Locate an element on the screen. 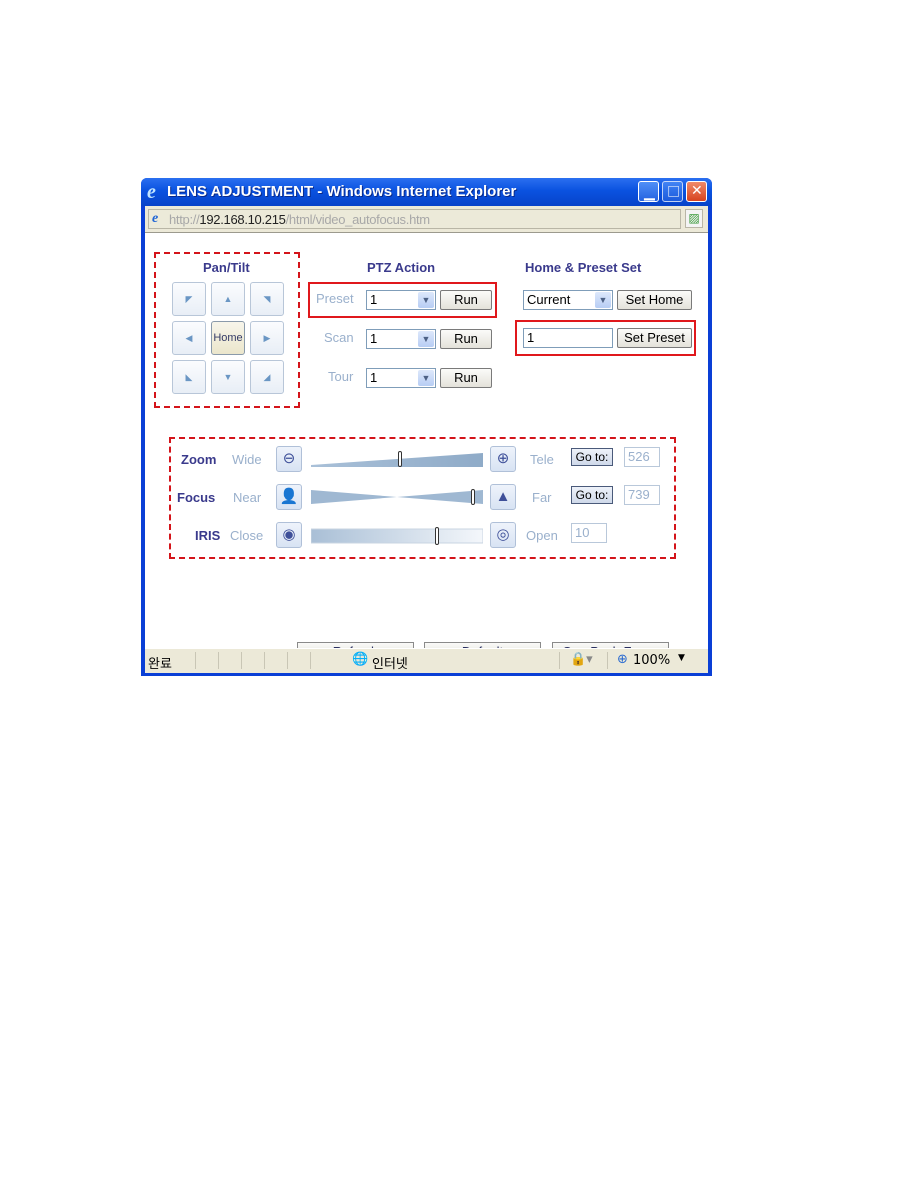 This screenshot has height=1188, width=918. pan-tilt-down-left-button: ◣ is located at coordinates (189, 377).